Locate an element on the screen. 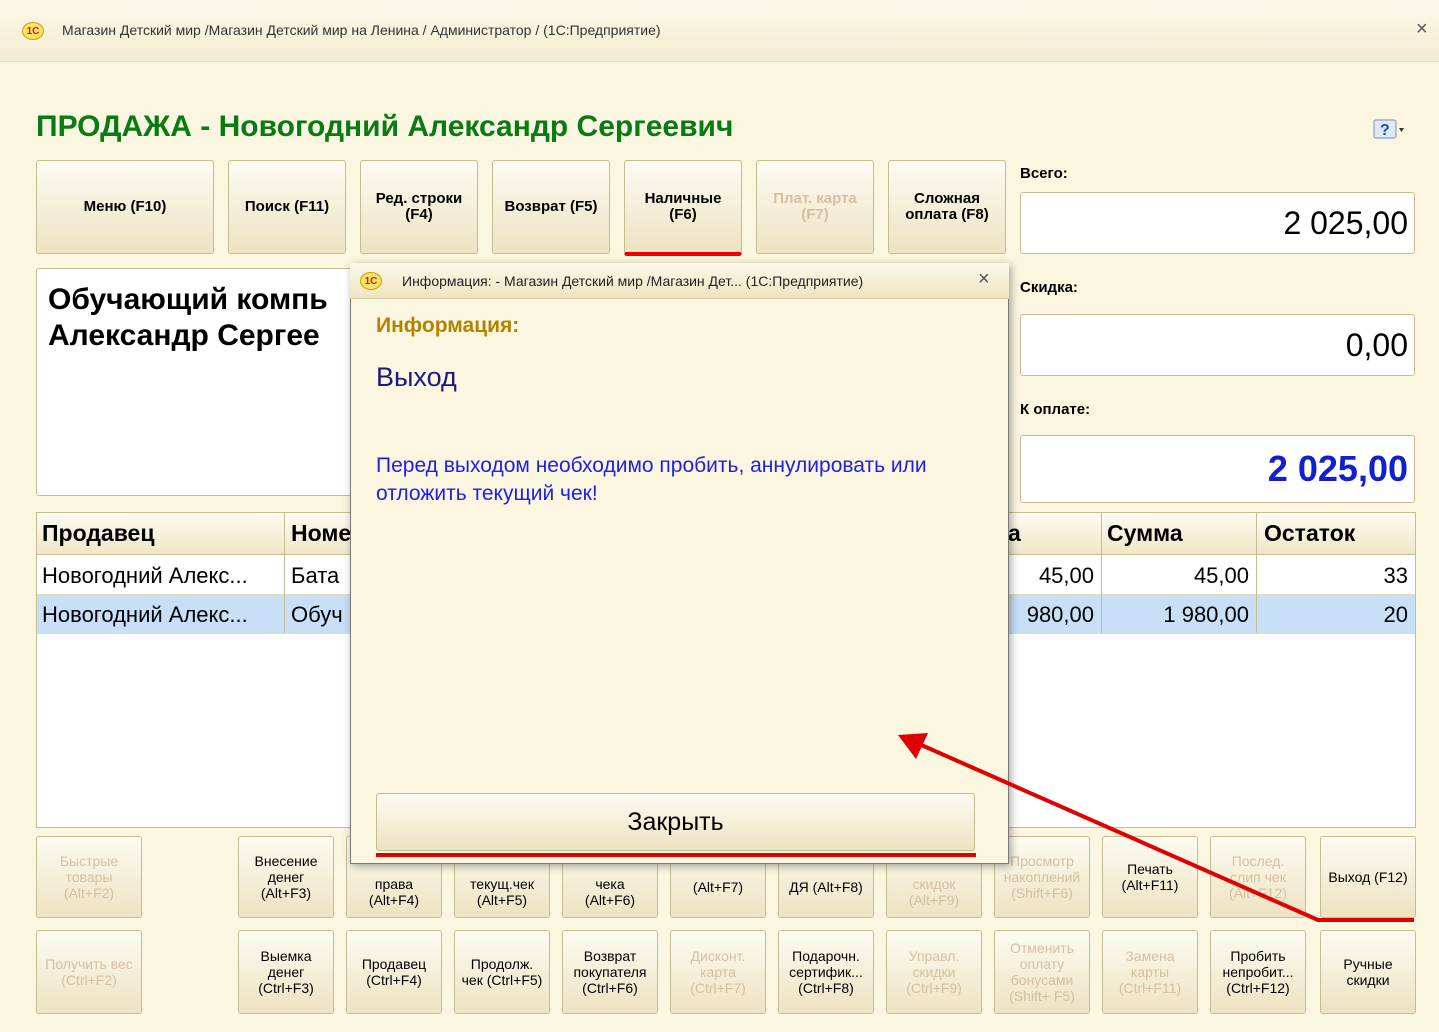  print-unprinted-button: Пробить непробит... (Ctrl+F12) is located at coordinates (1258, 972).